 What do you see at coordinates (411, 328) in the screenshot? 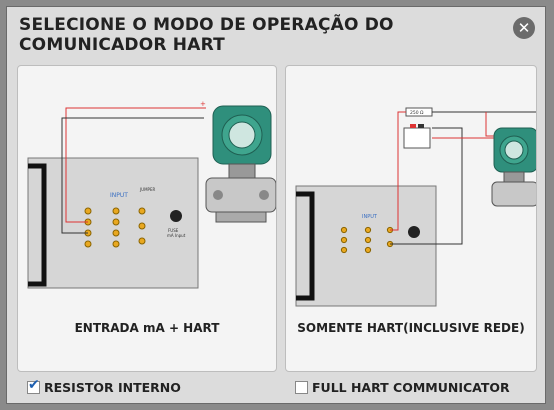
I see `option-hart-only-label: SOMENTE HART(INCLUSIVE REDE)` at bounding box center [411, 328].